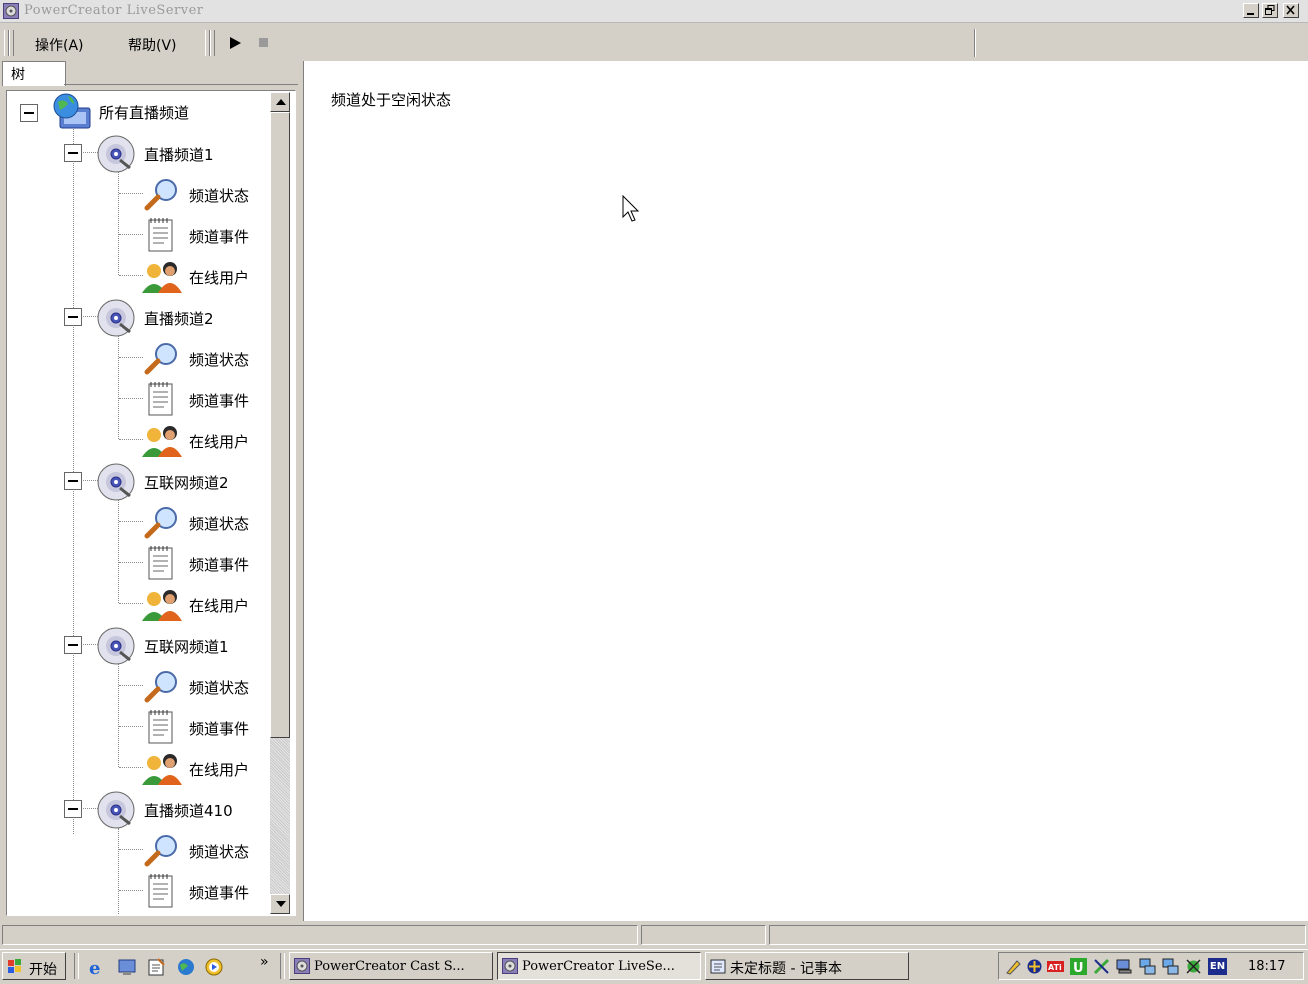 Image resolution: width=1308 pixels, height=984 pixels. I want to click on tree-node-channel: 直播频道1, so click(139, 153).